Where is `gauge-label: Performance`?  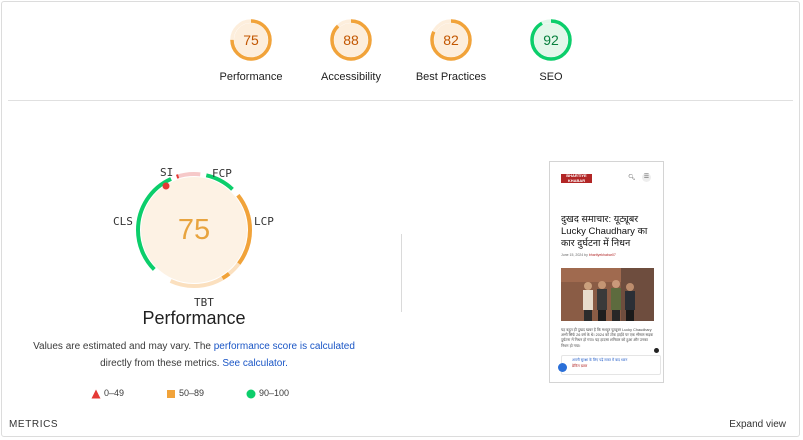 gauge-label: Performance is located at coordinates (251, 77).